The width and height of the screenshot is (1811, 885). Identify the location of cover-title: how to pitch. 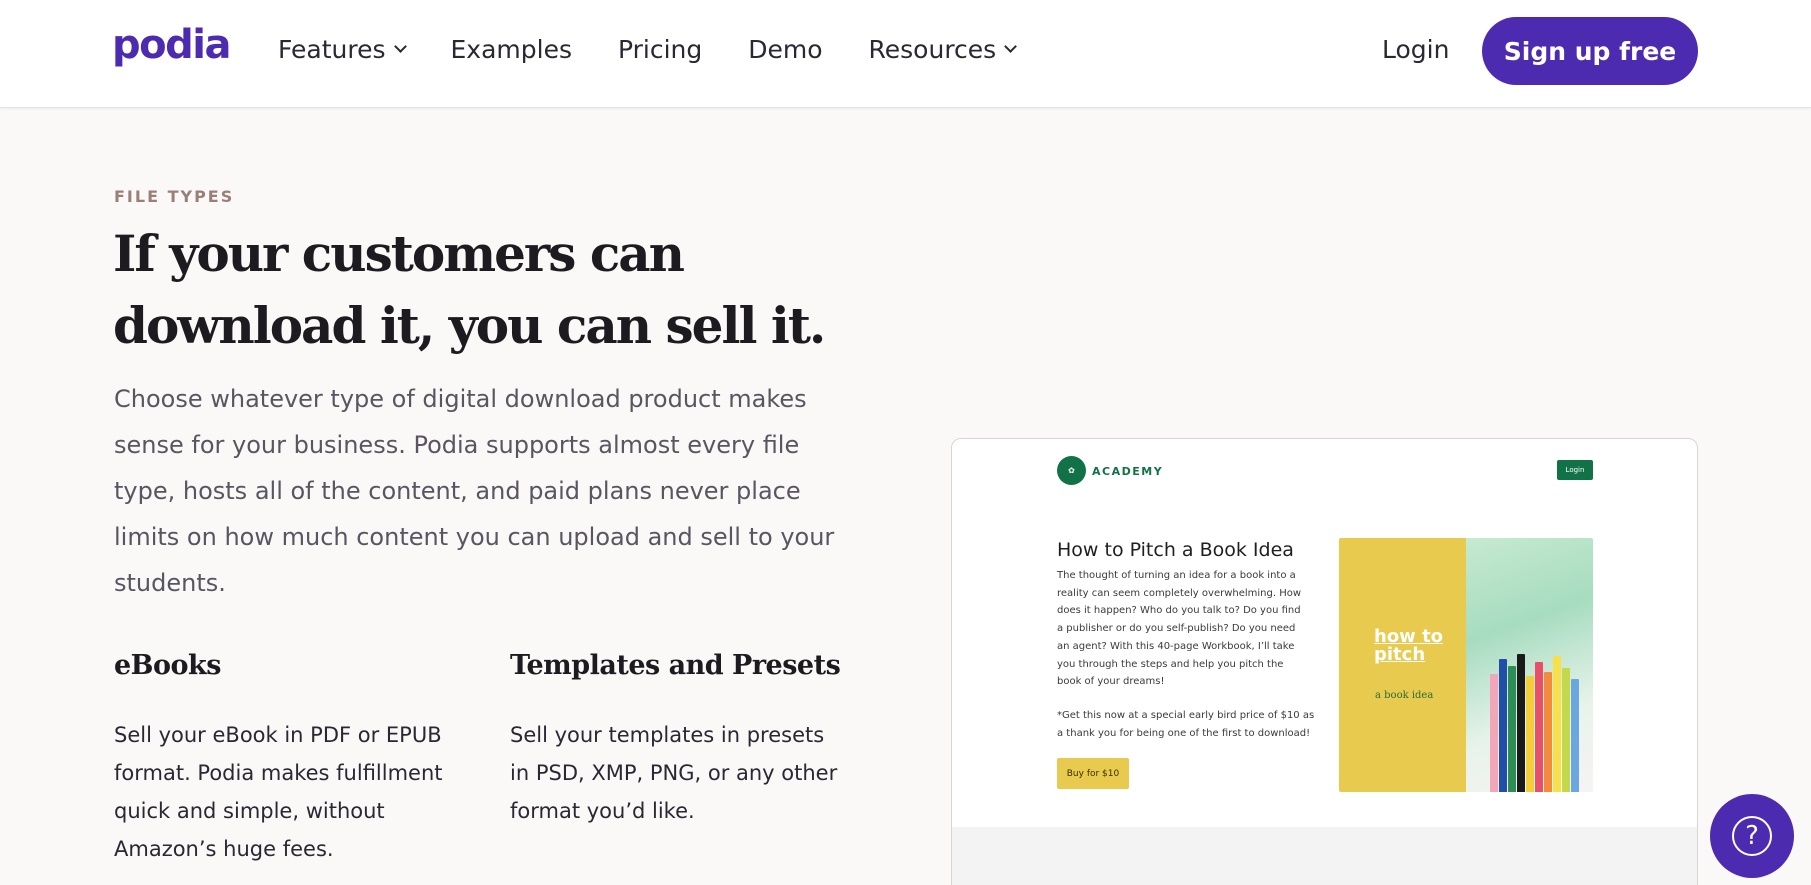
(1409, 645).